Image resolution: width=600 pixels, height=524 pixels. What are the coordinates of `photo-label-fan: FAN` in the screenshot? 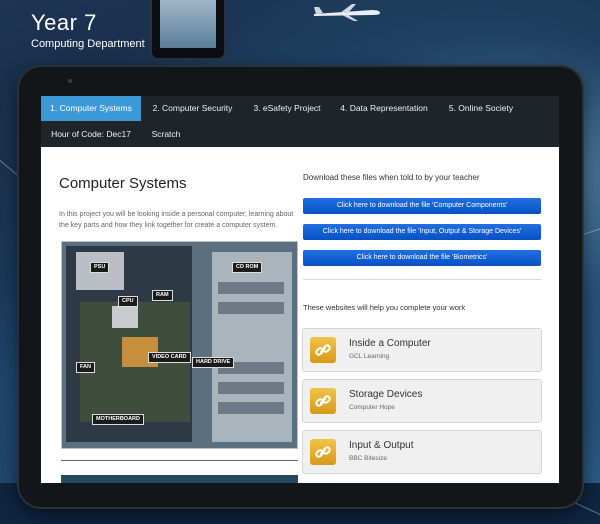 It's located at (85, 367).